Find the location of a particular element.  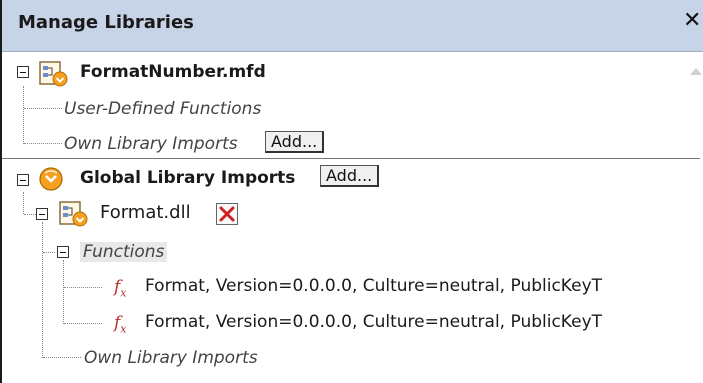

delete-library-button is located at coordinates (227, 214).